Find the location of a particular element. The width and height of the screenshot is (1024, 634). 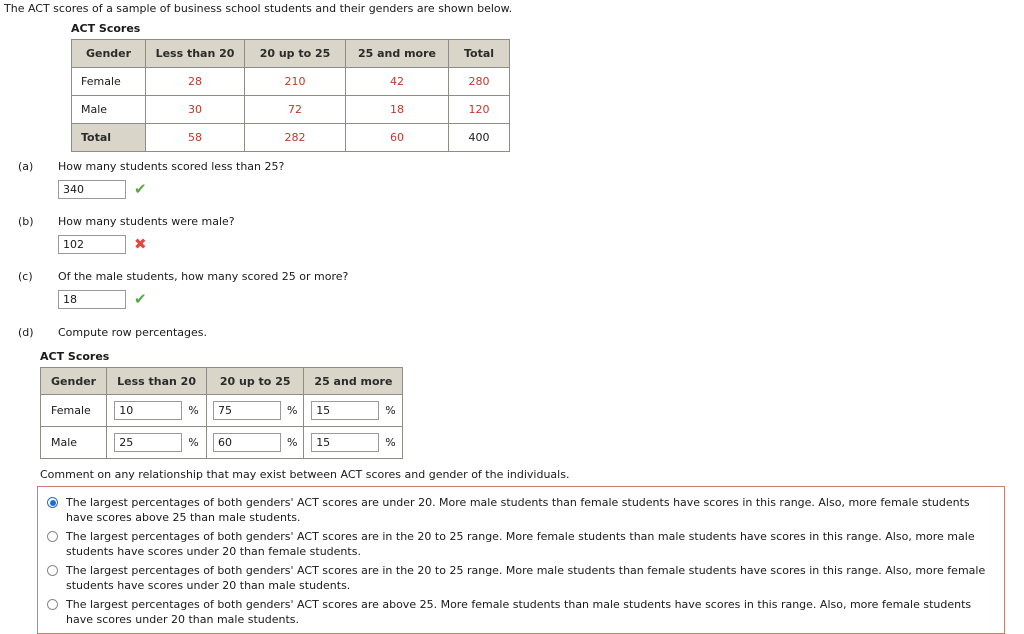

answer-input-c is located at coordinates (92, 299).